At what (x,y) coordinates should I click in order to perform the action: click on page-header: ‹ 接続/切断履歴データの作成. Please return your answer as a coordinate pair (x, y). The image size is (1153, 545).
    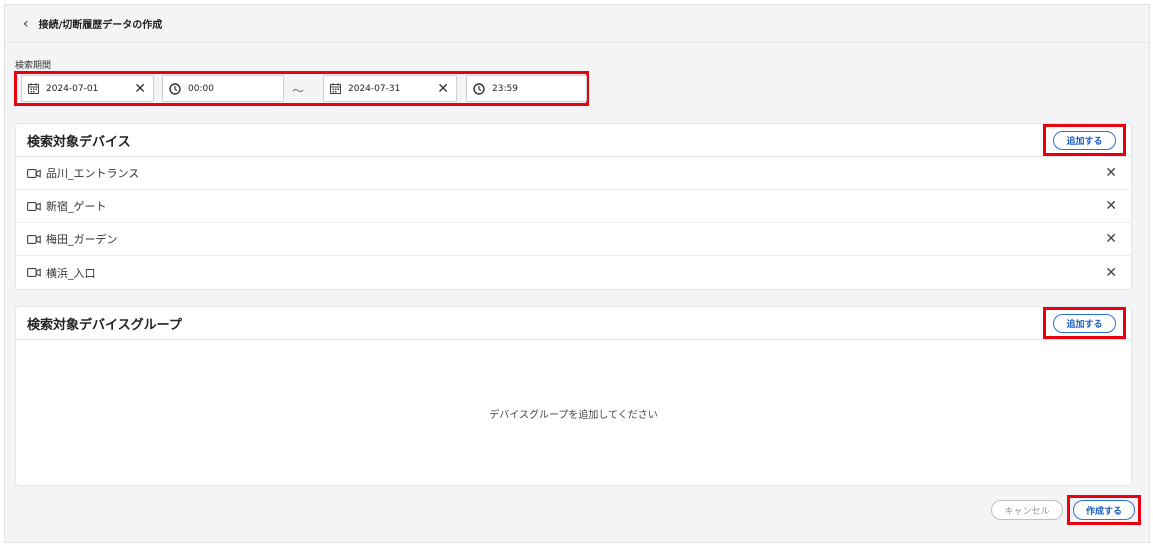
    Looking at the image, I should click on (577, 24).